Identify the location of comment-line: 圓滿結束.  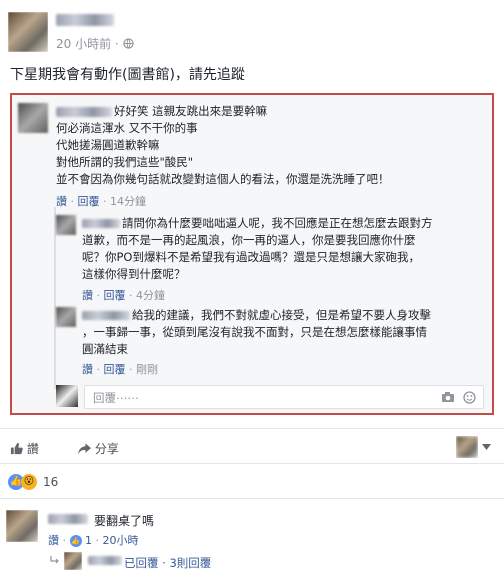
(105, 349).